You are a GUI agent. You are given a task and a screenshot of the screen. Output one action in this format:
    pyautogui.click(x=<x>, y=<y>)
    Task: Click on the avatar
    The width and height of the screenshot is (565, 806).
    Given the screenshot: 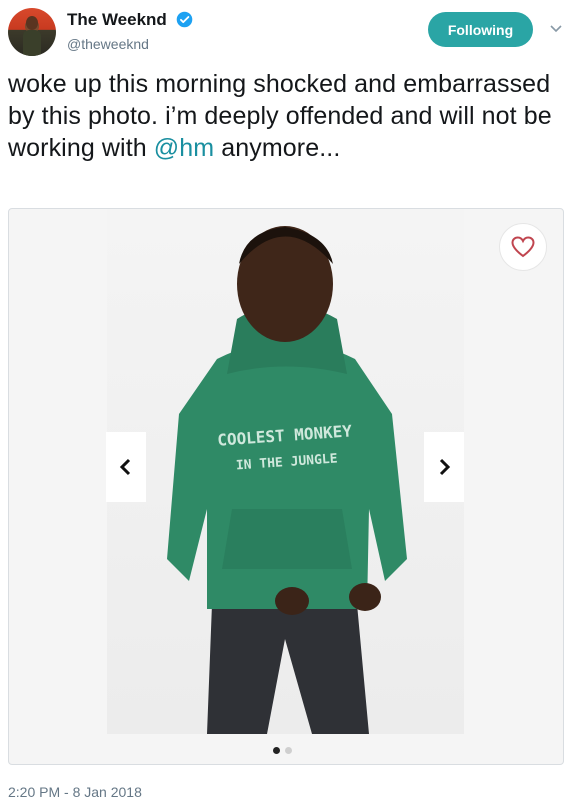 What is the action you would take?
    pyautogui.click(x=32, y=32)
    